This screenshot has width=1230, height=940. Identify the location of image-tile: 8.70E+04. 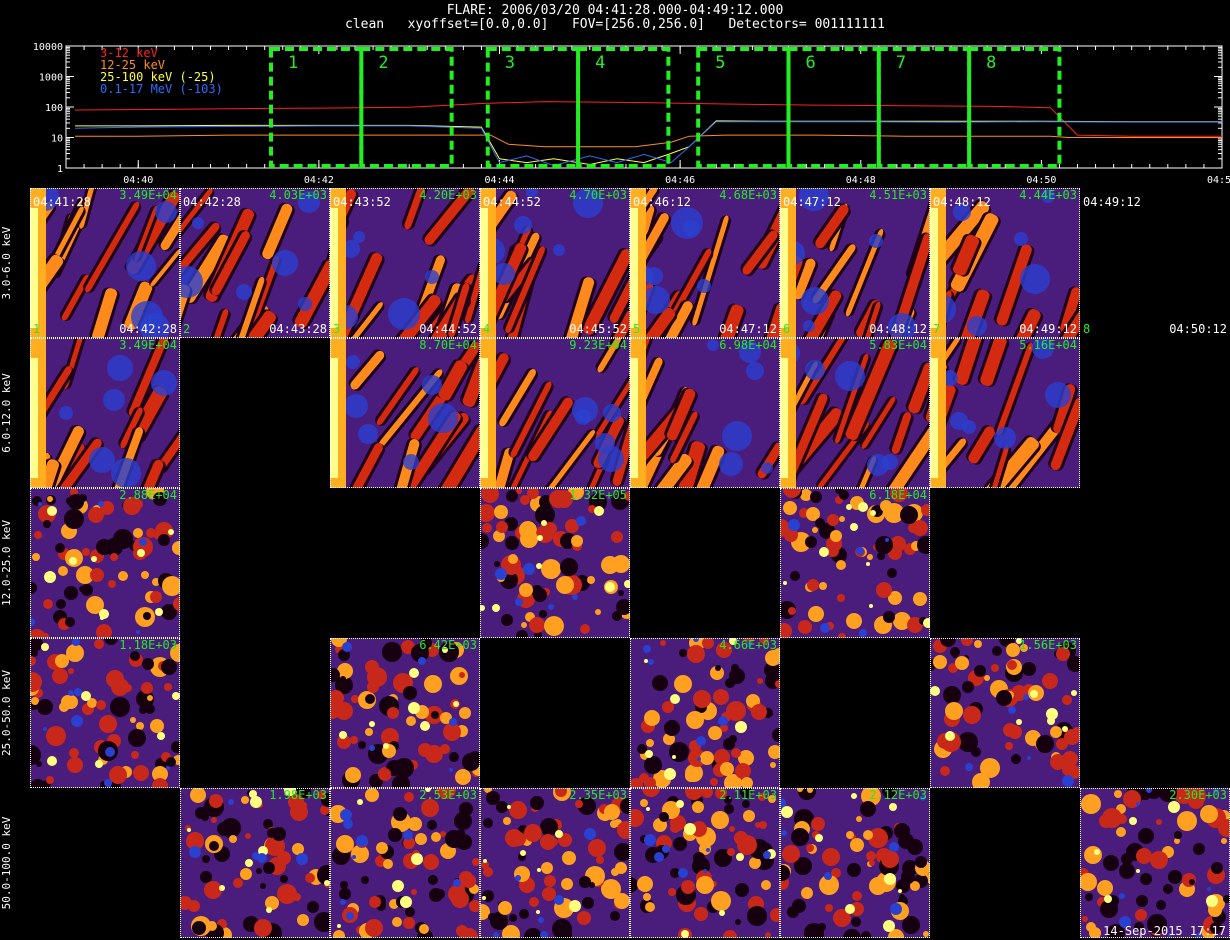
(405, 413).